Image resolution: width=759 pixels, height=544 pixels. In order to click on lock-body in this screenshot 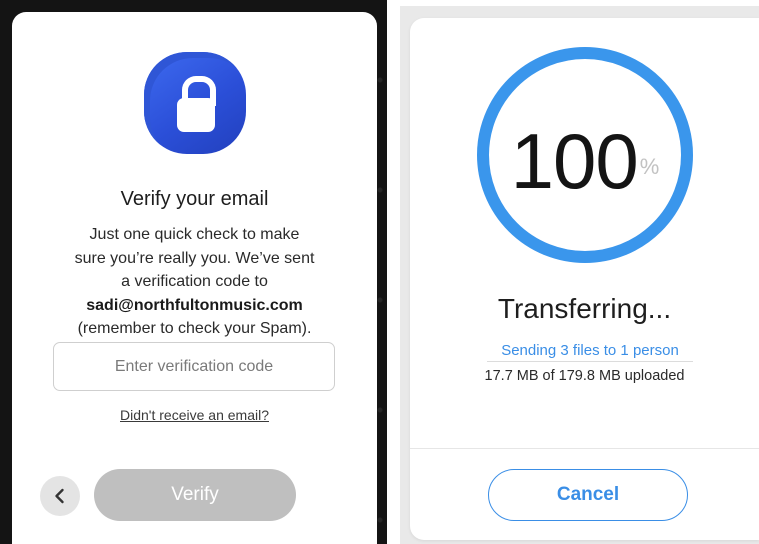, I will do `click(196, 115)`.